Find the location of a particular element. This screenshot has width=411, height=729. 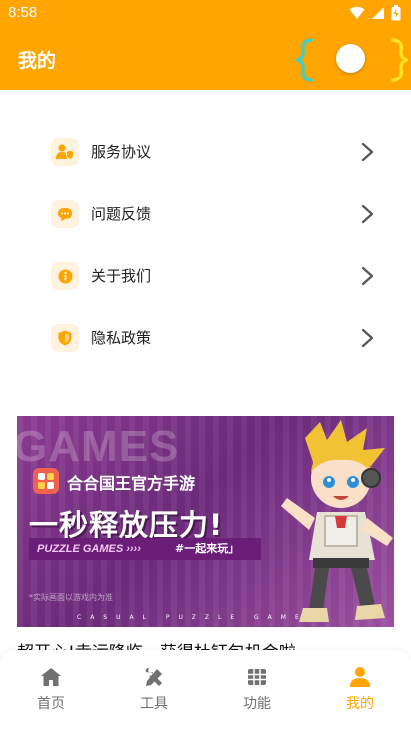

app-header: 我的 is located at coordinates (205, 59).